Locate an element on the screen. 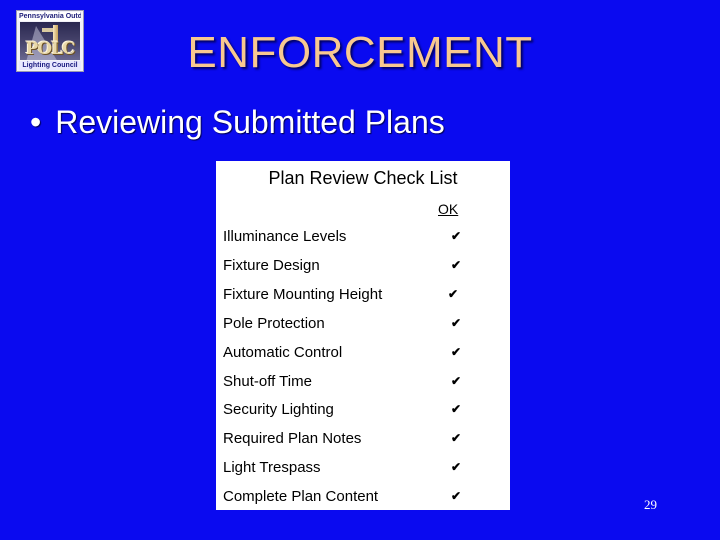 The width and height of the screenshot is (720, 540). checklist-row: Complete Plan Content ✔ is located at coordinates (363, 500).